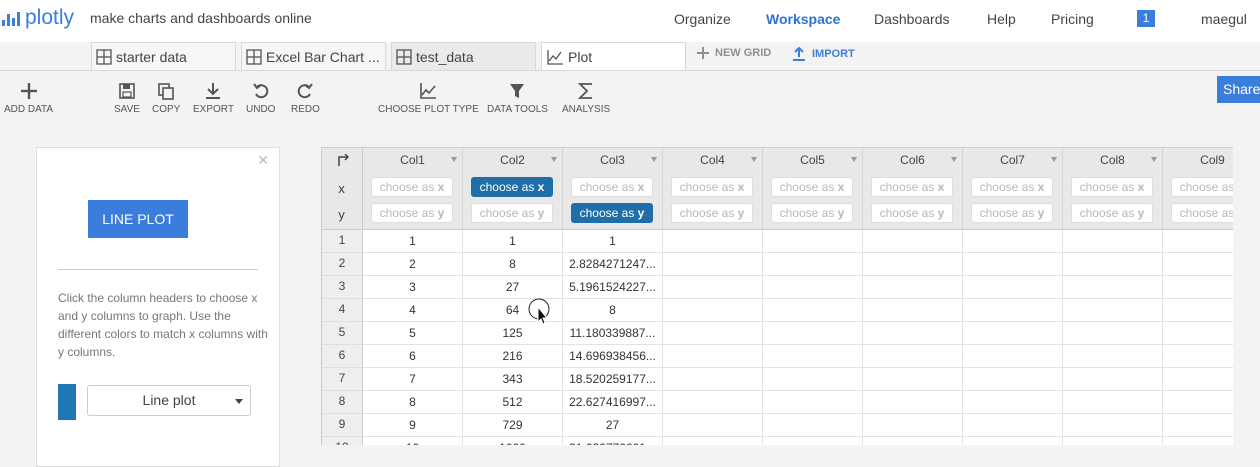 This screenshot has height=467, width=1260. I want to click on user-menu: maegul, so click(1224, 19).